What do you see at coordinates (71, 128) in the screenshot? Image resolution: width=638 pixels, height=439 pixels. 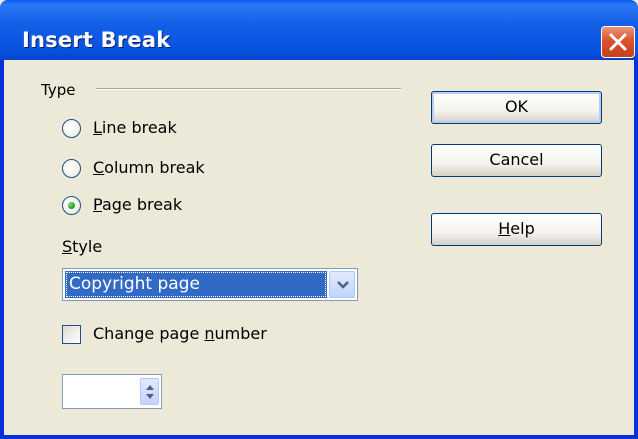 I see `radio-line-break` at bounding box center [71, 128].